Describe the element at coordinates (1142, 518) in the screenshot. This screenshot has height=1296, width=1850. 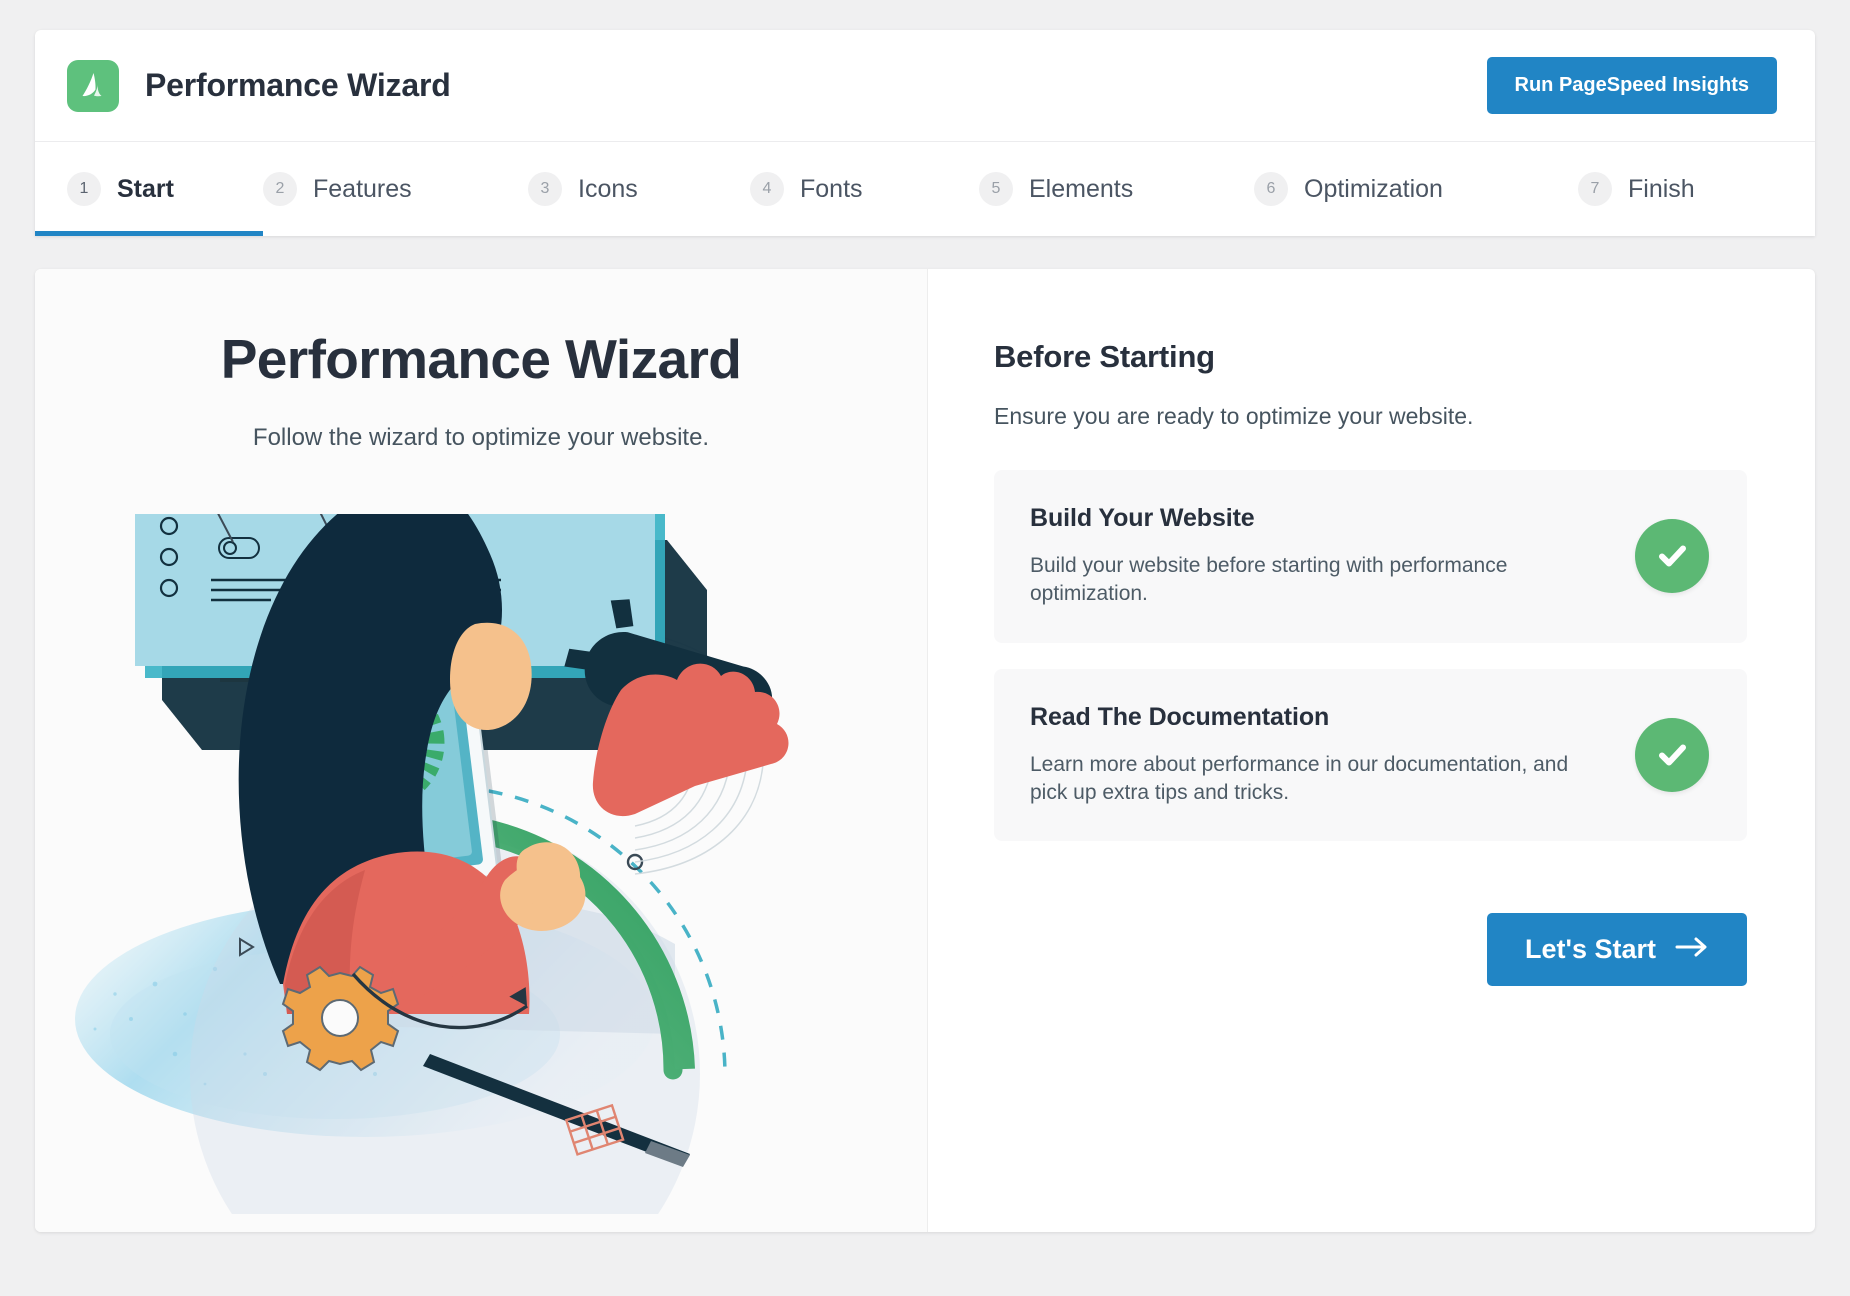
I see `checklist-card-title: Build Your Website` at that location.